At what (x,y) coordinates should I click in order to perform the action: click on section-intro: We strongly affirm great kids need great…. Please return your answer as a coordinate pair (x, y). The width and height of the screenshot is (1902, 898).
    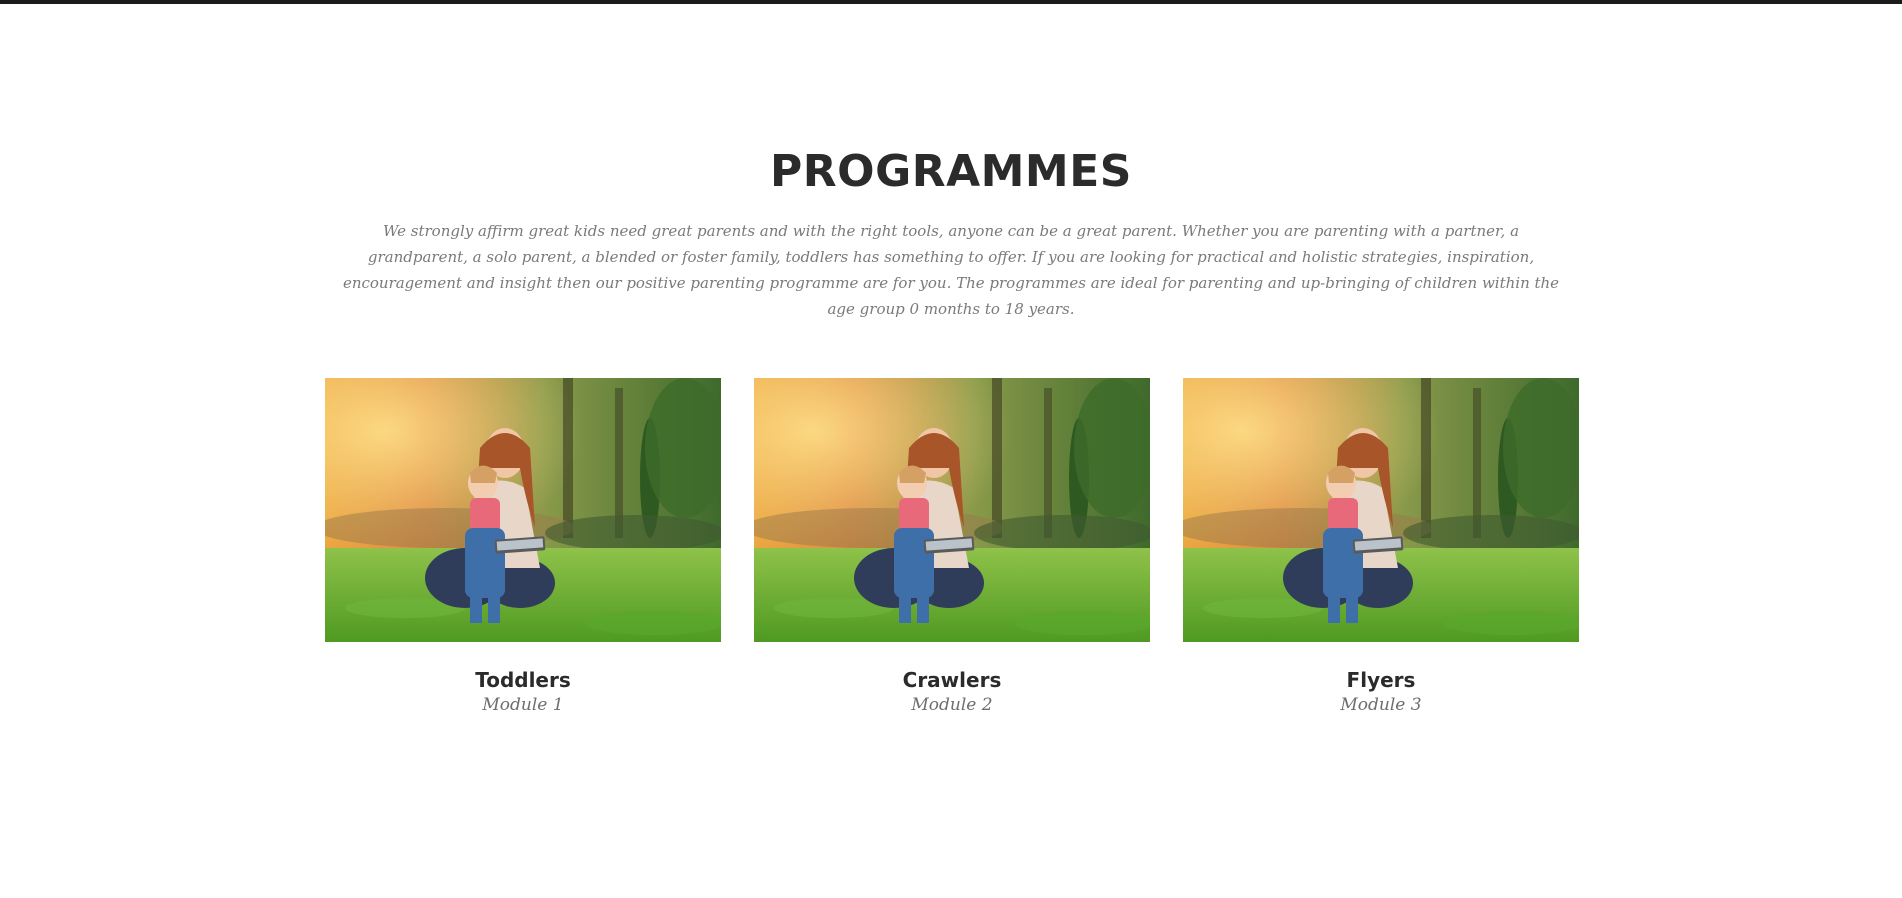
    Looking at the image, I should click on (951, 270).